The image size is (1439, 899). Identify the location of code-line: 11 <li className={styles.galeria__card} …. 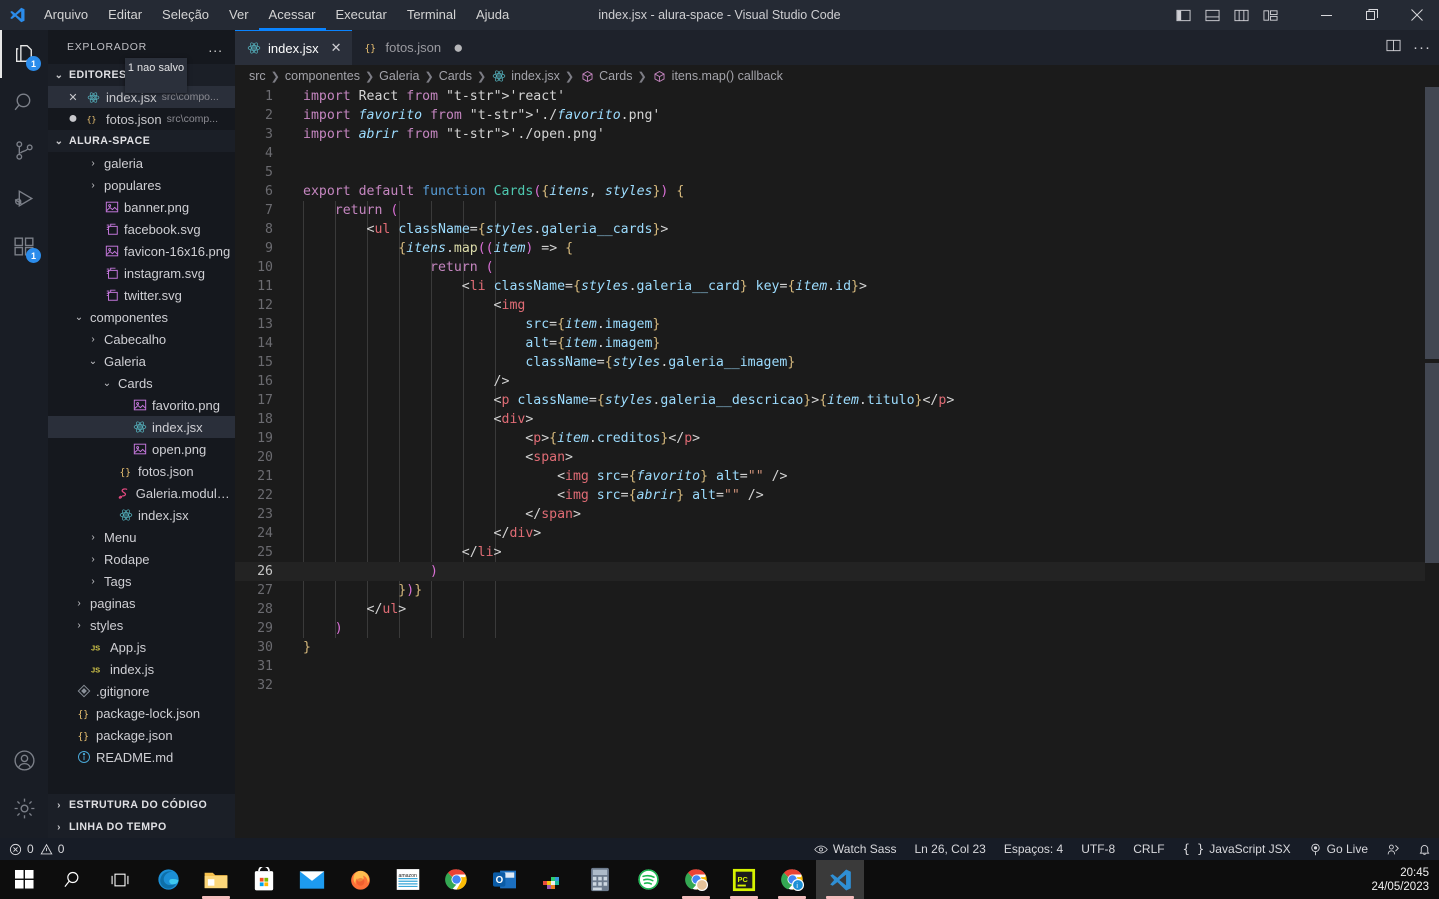
(837, 286).